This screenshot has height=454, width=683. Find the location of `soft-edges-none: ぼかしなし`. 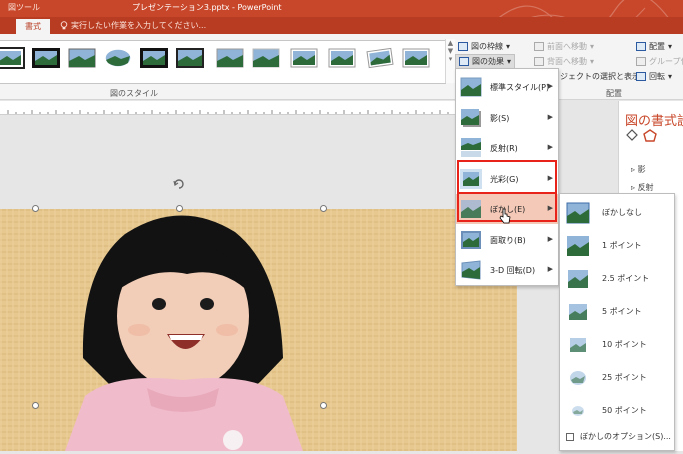

soft-edges-none: ぼかしなし is located at coordinates (617, 212).